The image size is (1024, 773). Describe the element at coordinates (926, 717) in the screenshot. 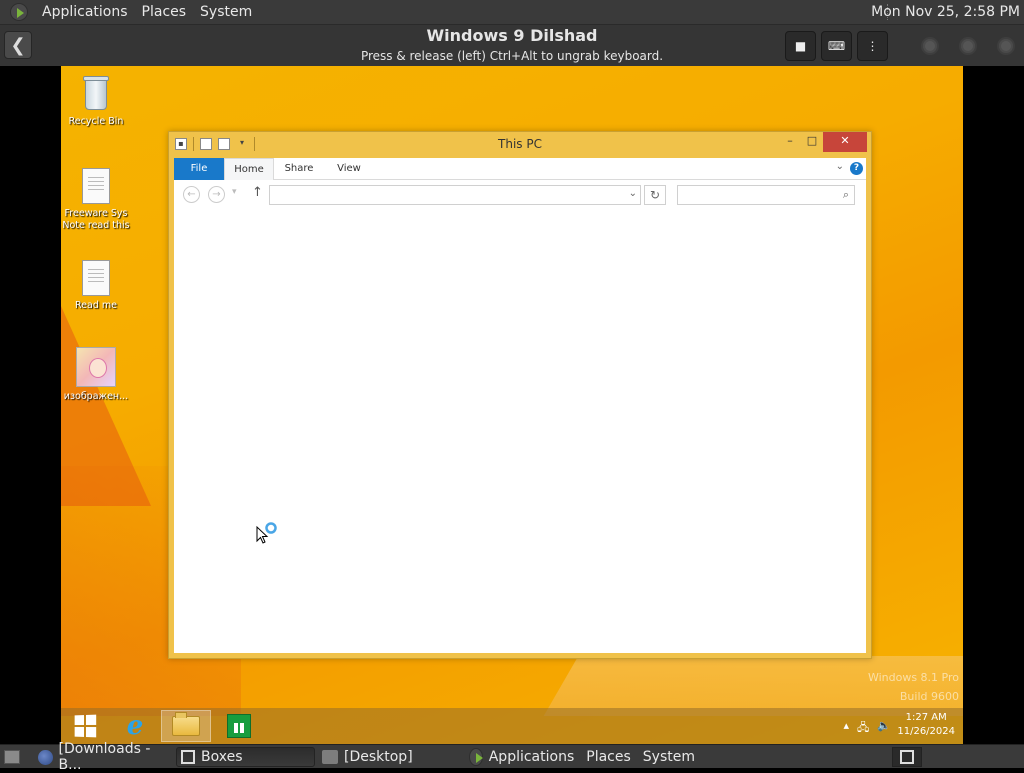

I see `taskbar-time: 1:27 AM` at that location.